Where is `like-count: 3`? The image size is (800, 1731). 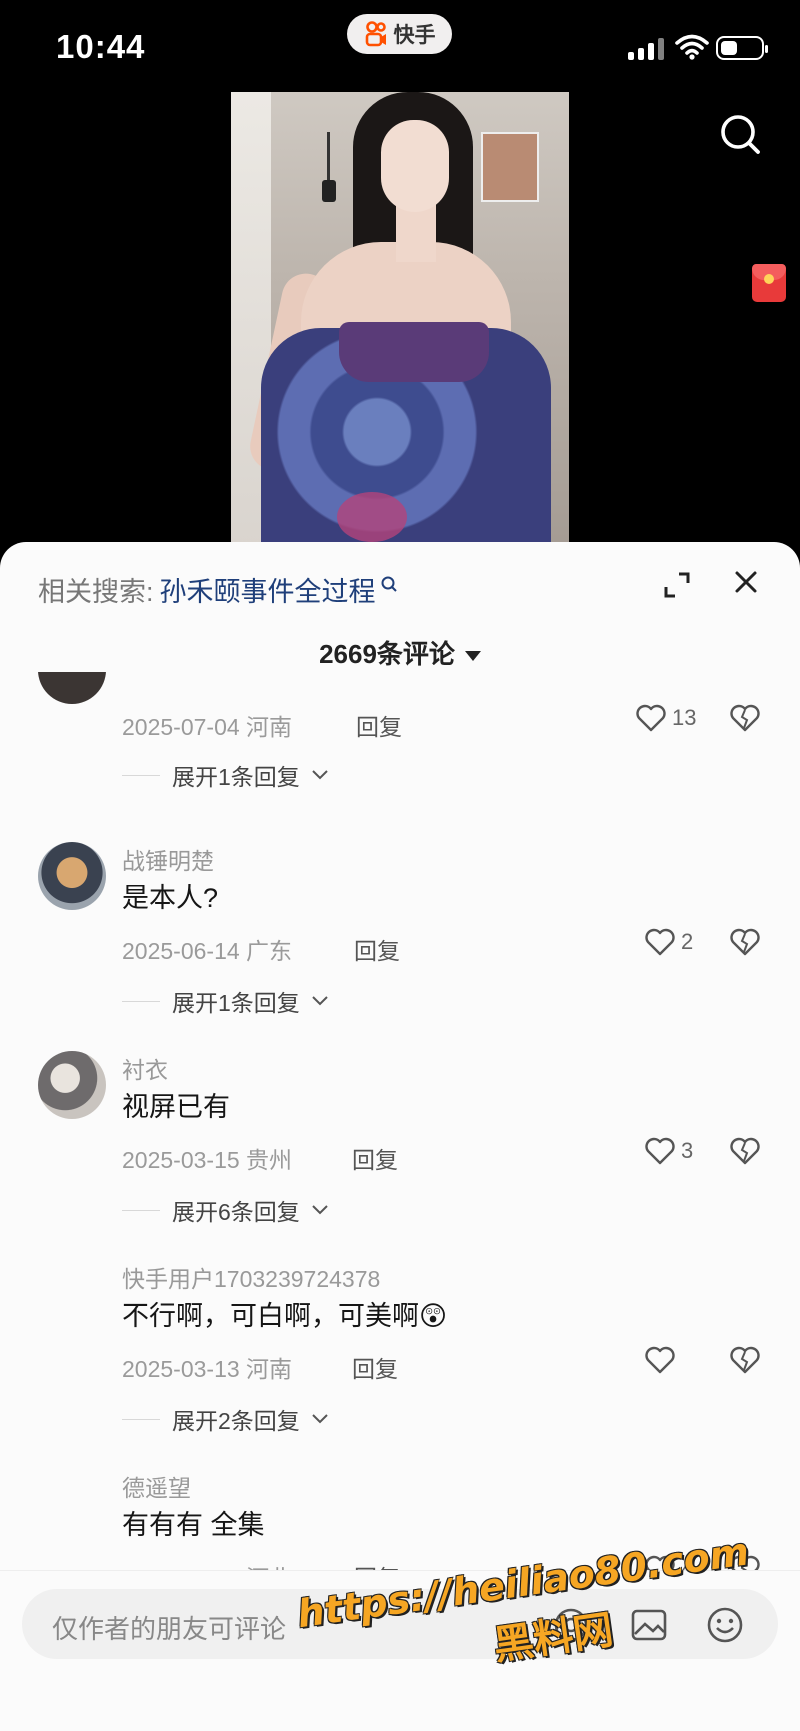
like-count: 3 is located at coordinates (687, 1150).